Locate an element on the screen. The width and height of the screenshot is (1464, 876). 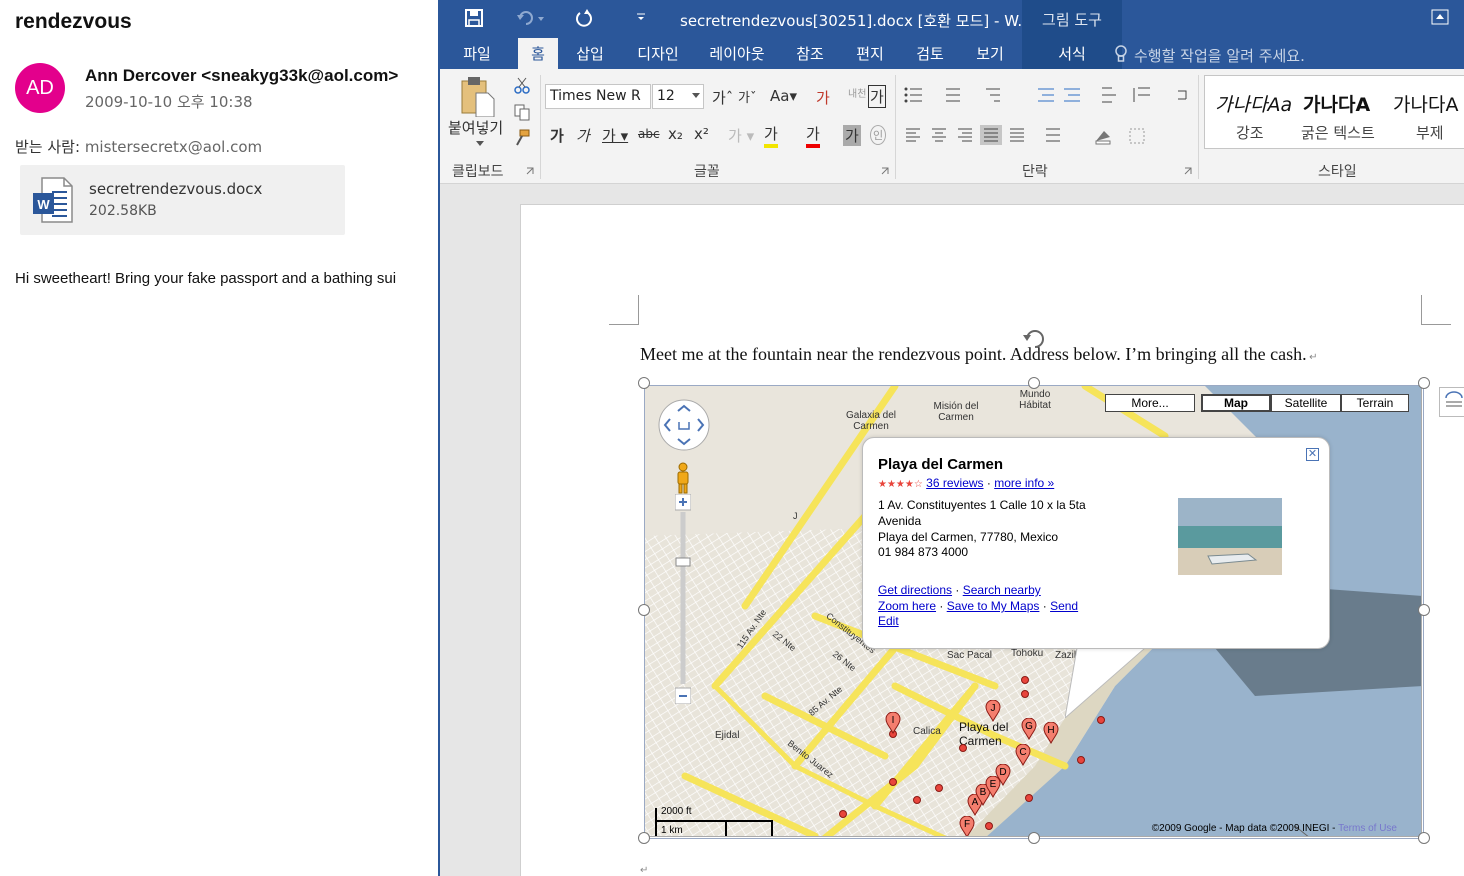
layout-options-button is located at coordinates (1451, 402).